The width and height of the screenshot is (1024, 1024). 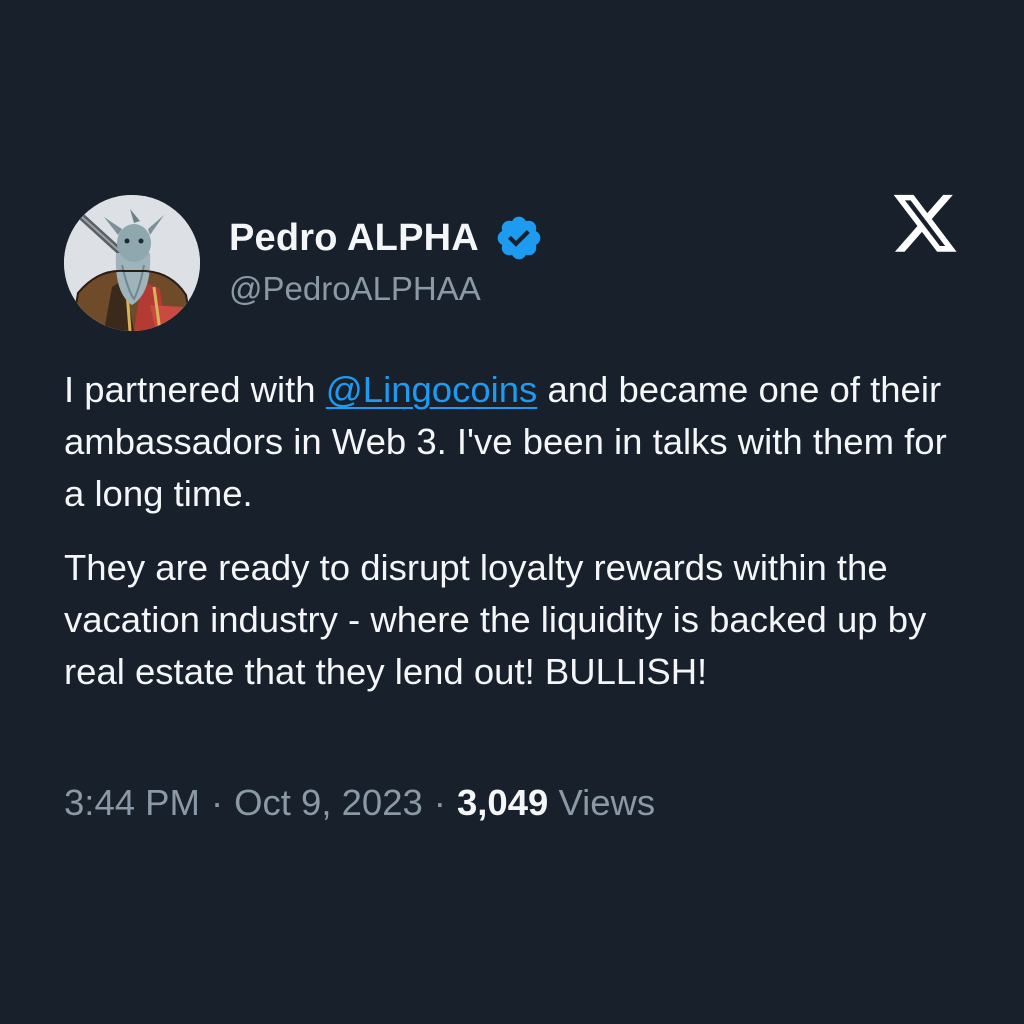 I want to click on avatar, so click(x=132, y=263).